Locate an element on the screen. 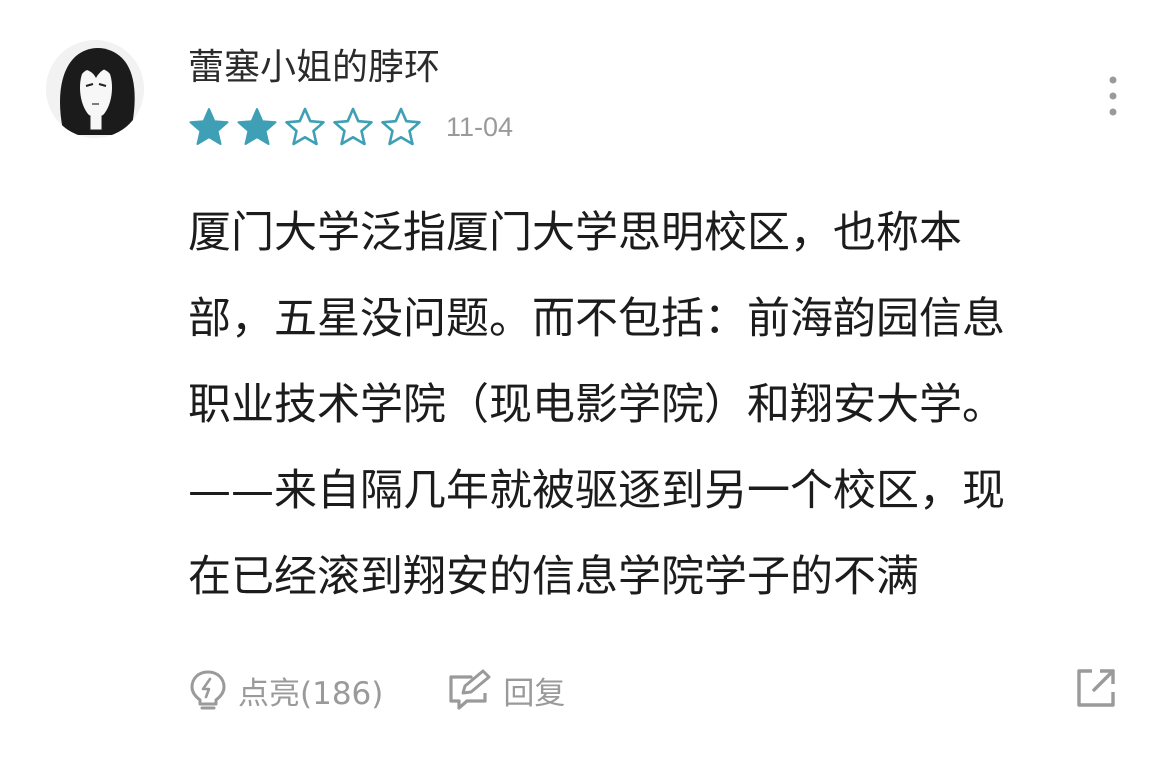 This screenshot has width=1170, height=763. more-vertical-icon is located at coordinates (1113, 96).